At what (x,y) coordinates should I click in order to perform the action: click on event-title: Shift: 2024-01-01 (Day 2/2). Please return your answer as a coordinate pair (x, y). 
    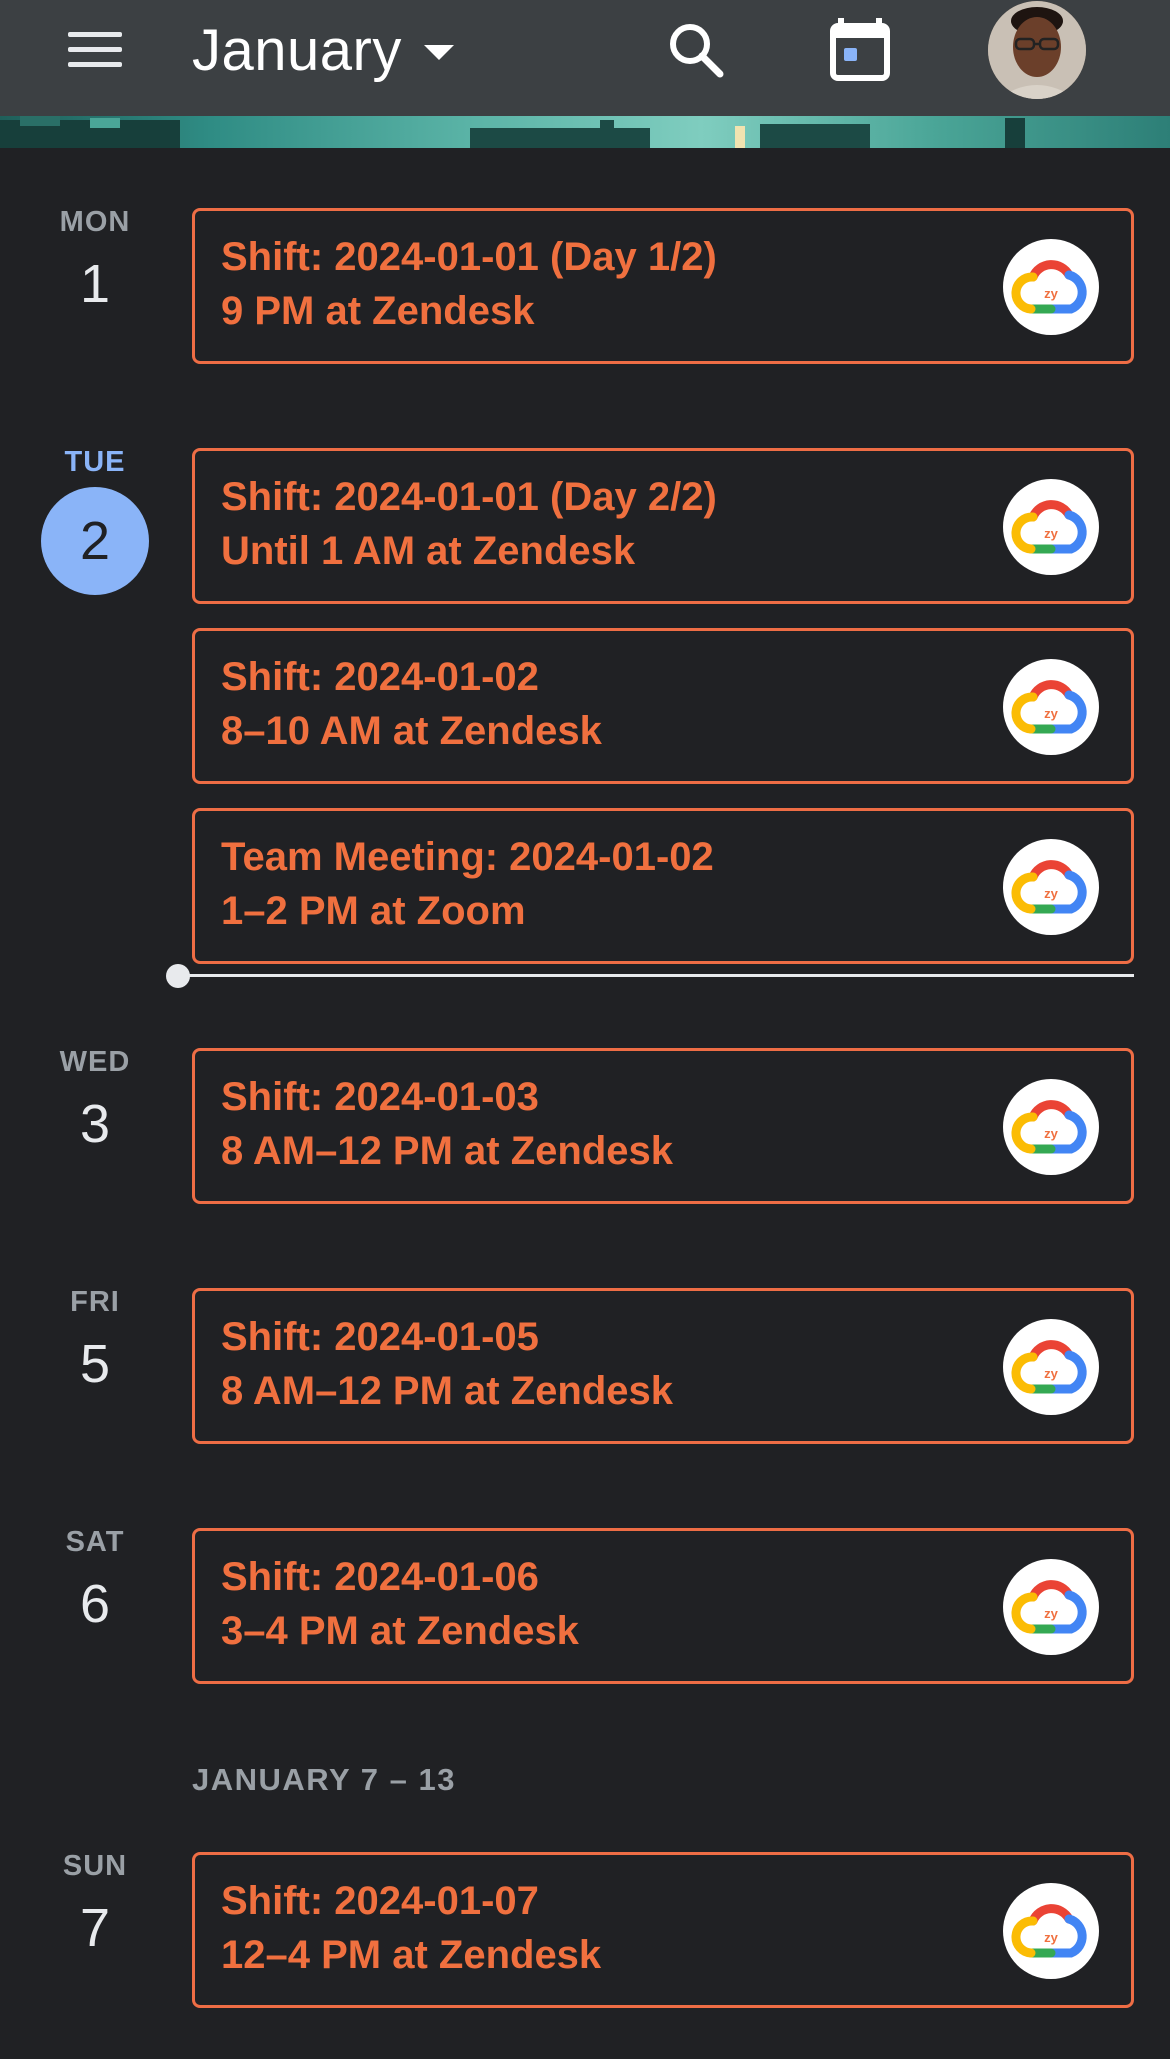
    Looking at the image, I should click on (469, 497).